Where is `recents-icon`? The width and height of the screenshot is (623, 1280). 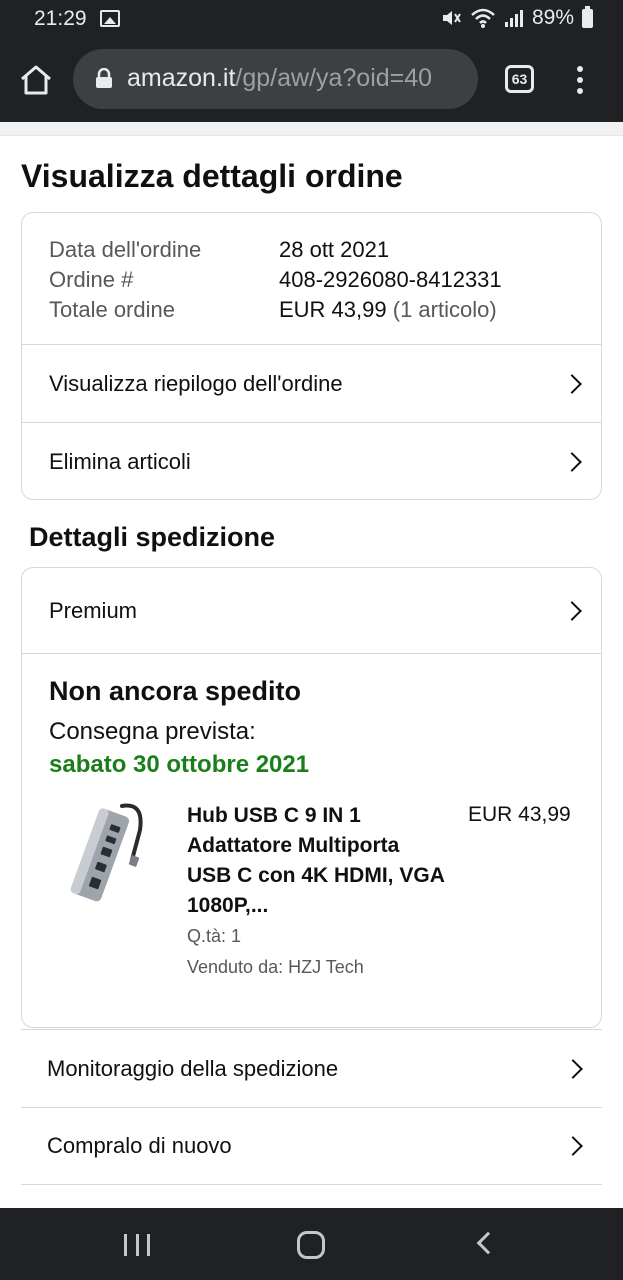
recents-icon is located at coordinates (137, 1245).